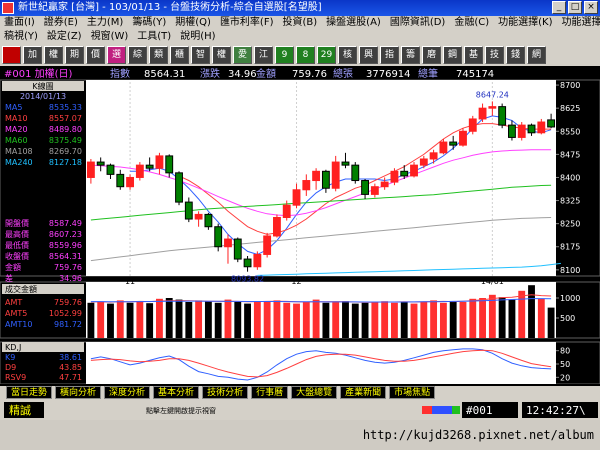 This screenshot has height=450, width=600. I want to click on close-button: ×, so click(591, 7).